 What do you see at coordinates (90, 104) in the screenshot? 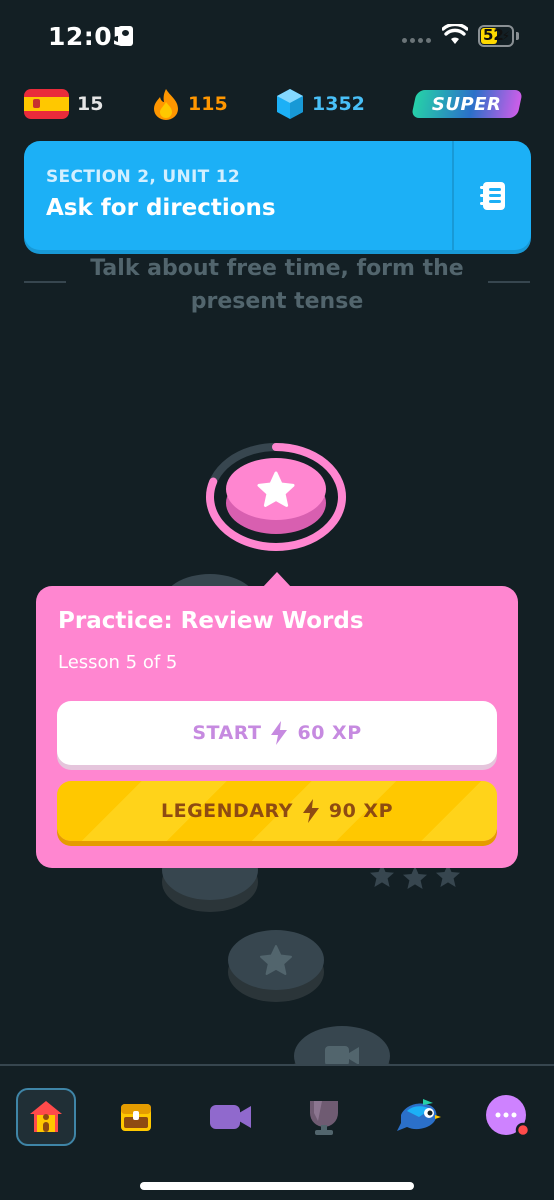
I see `language-count: 15` at bounding box center [90, 104].